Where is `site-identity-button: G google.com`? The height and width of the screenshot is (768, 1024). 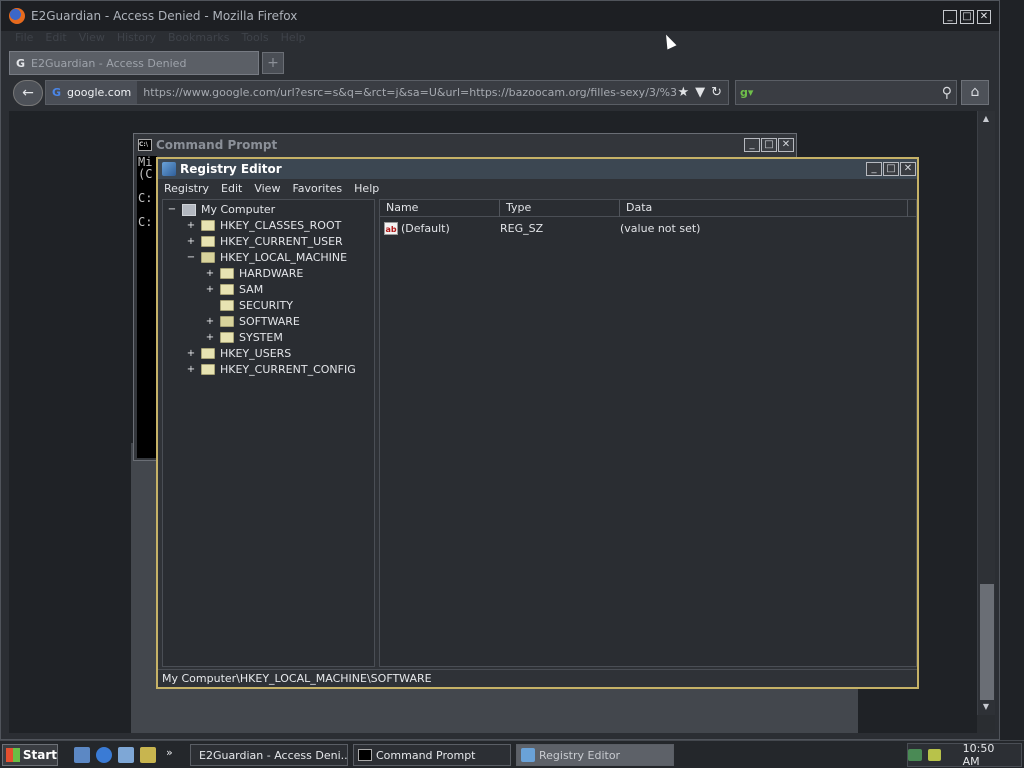
site-identity-button: G google.com is located at coordinates (92, 92).